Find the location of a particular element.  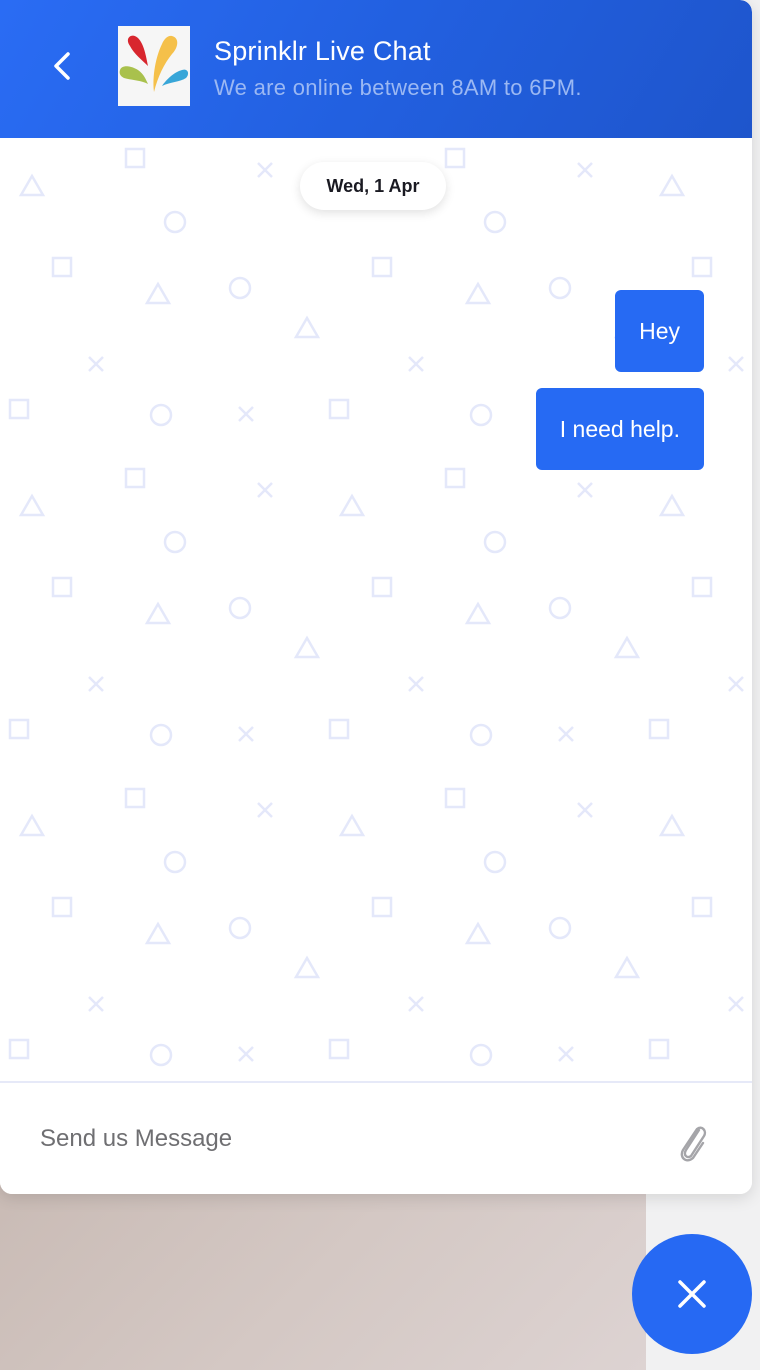

message-input is located at coordinates (340, 1139).